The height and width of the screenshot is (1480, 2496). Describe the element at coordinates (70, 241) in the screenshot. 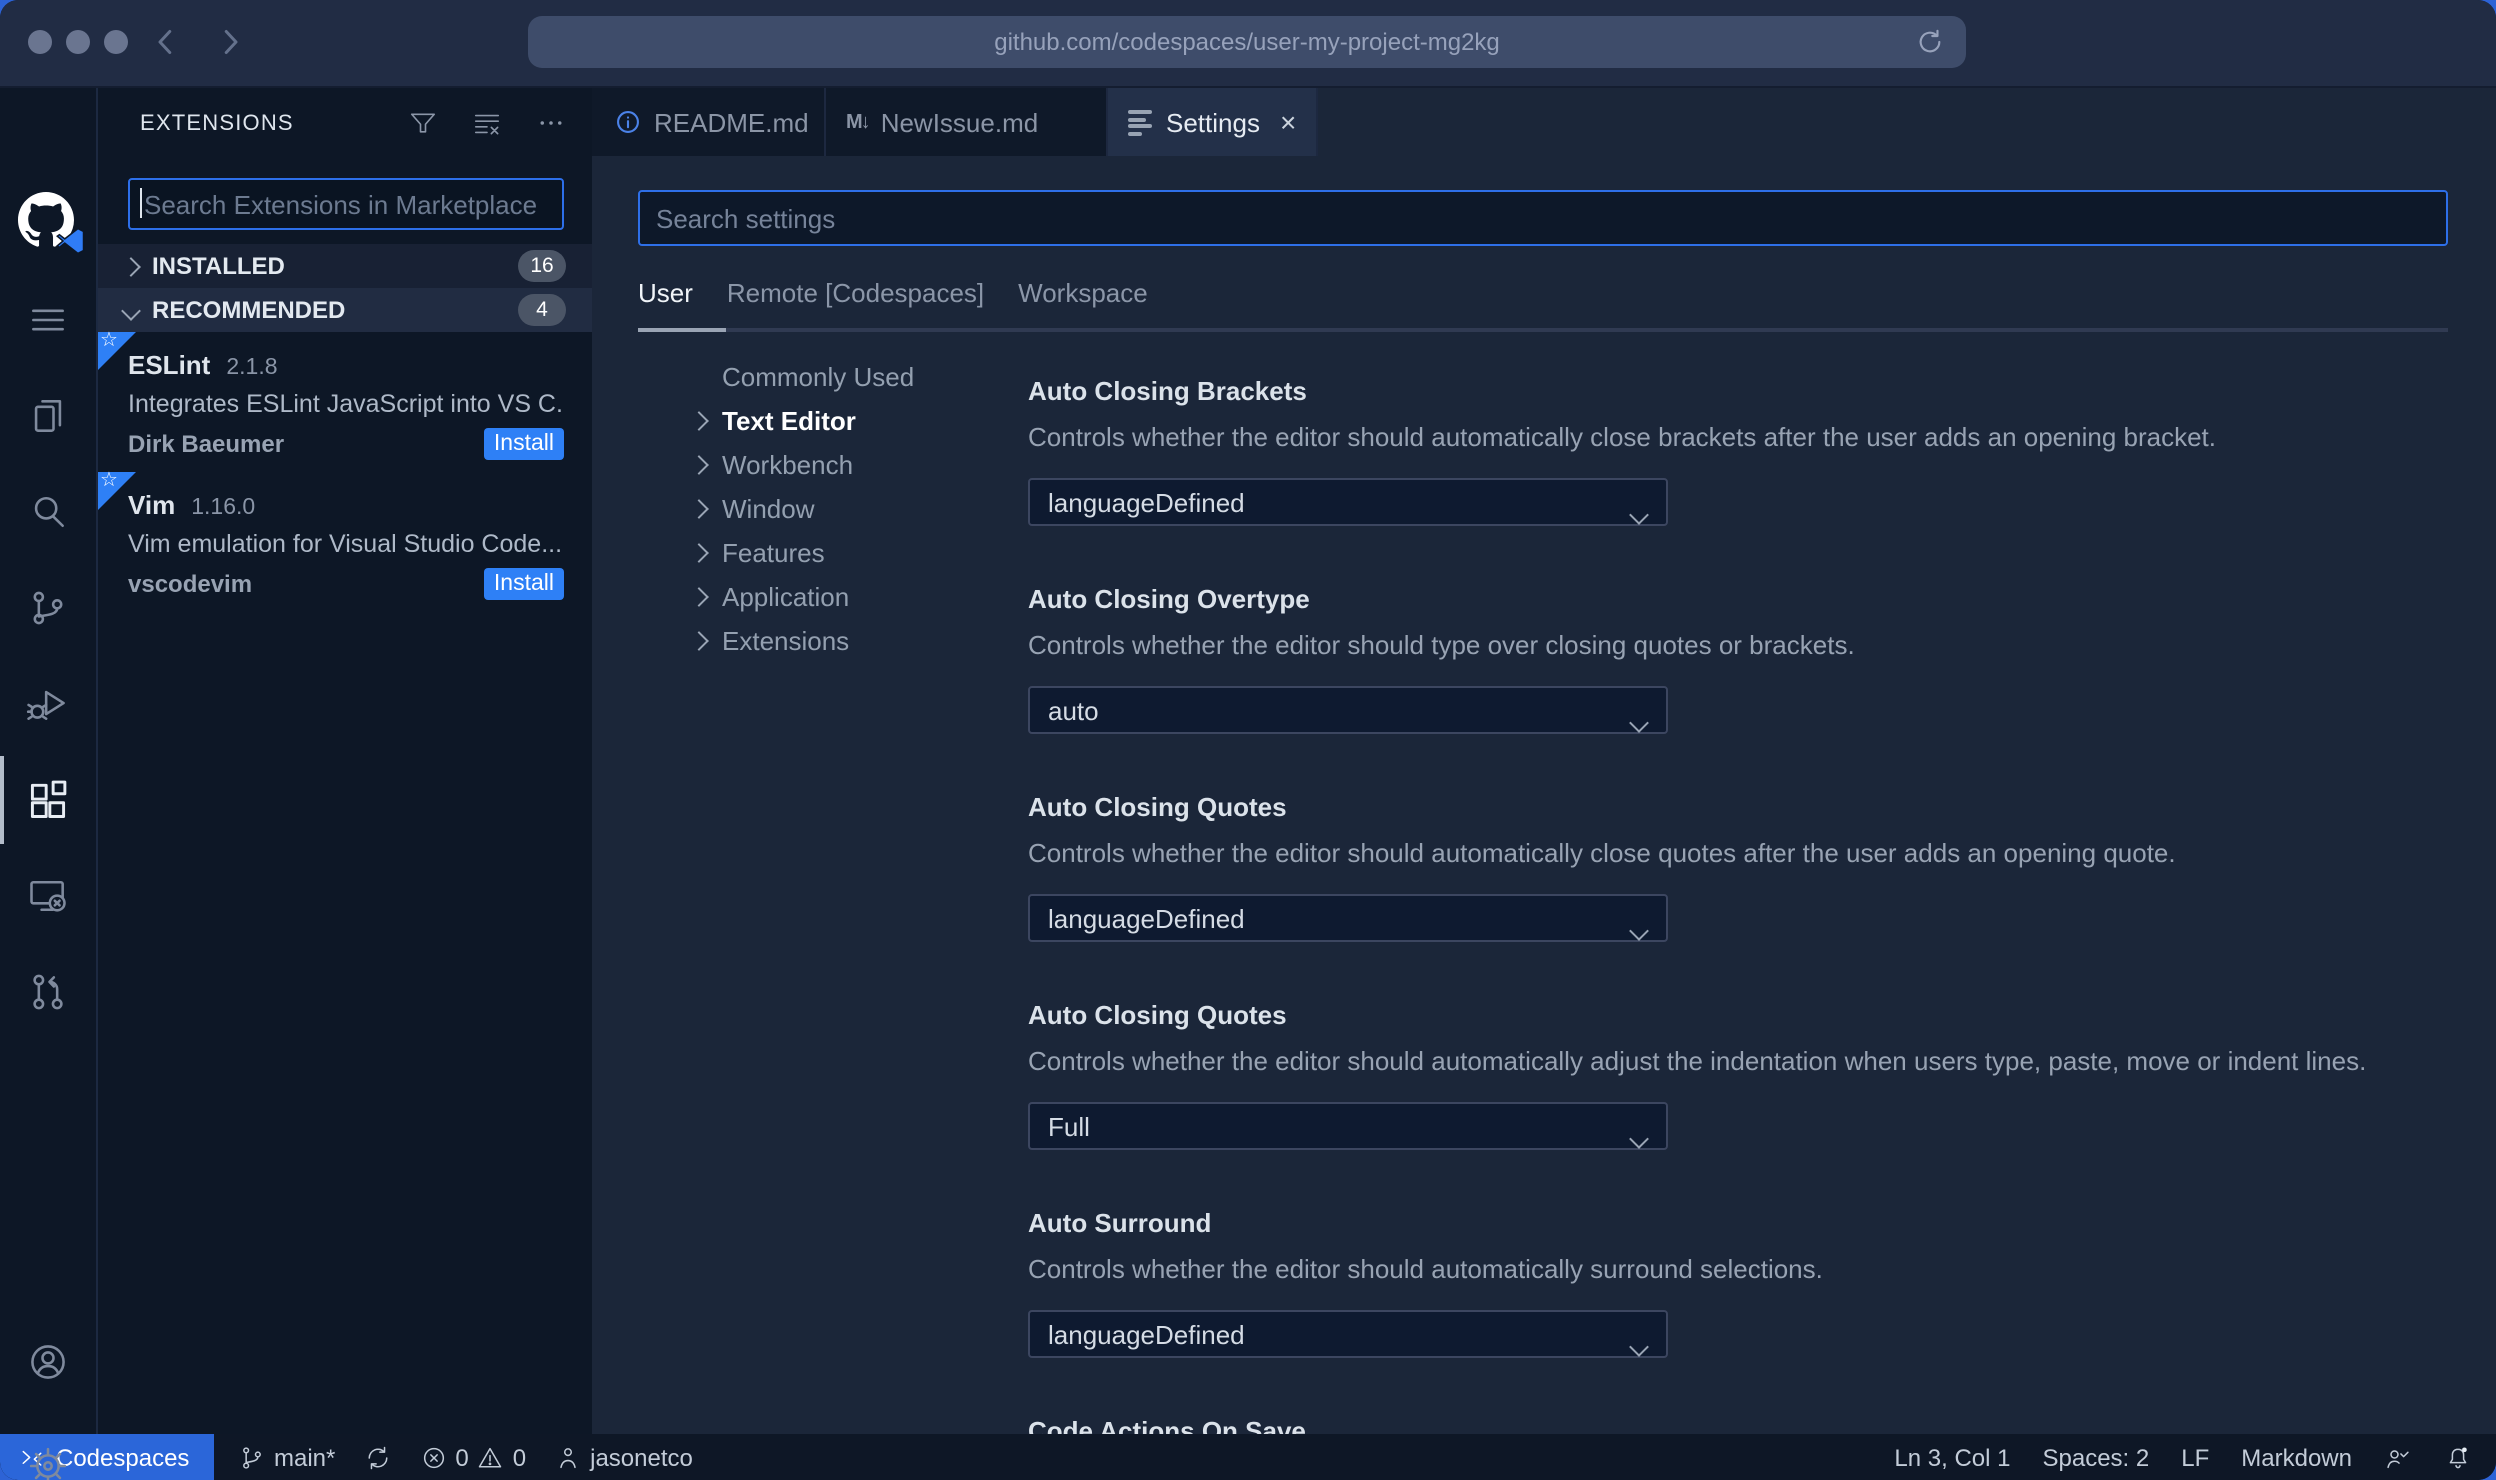

I see `vscode-logo-icon` at that location.